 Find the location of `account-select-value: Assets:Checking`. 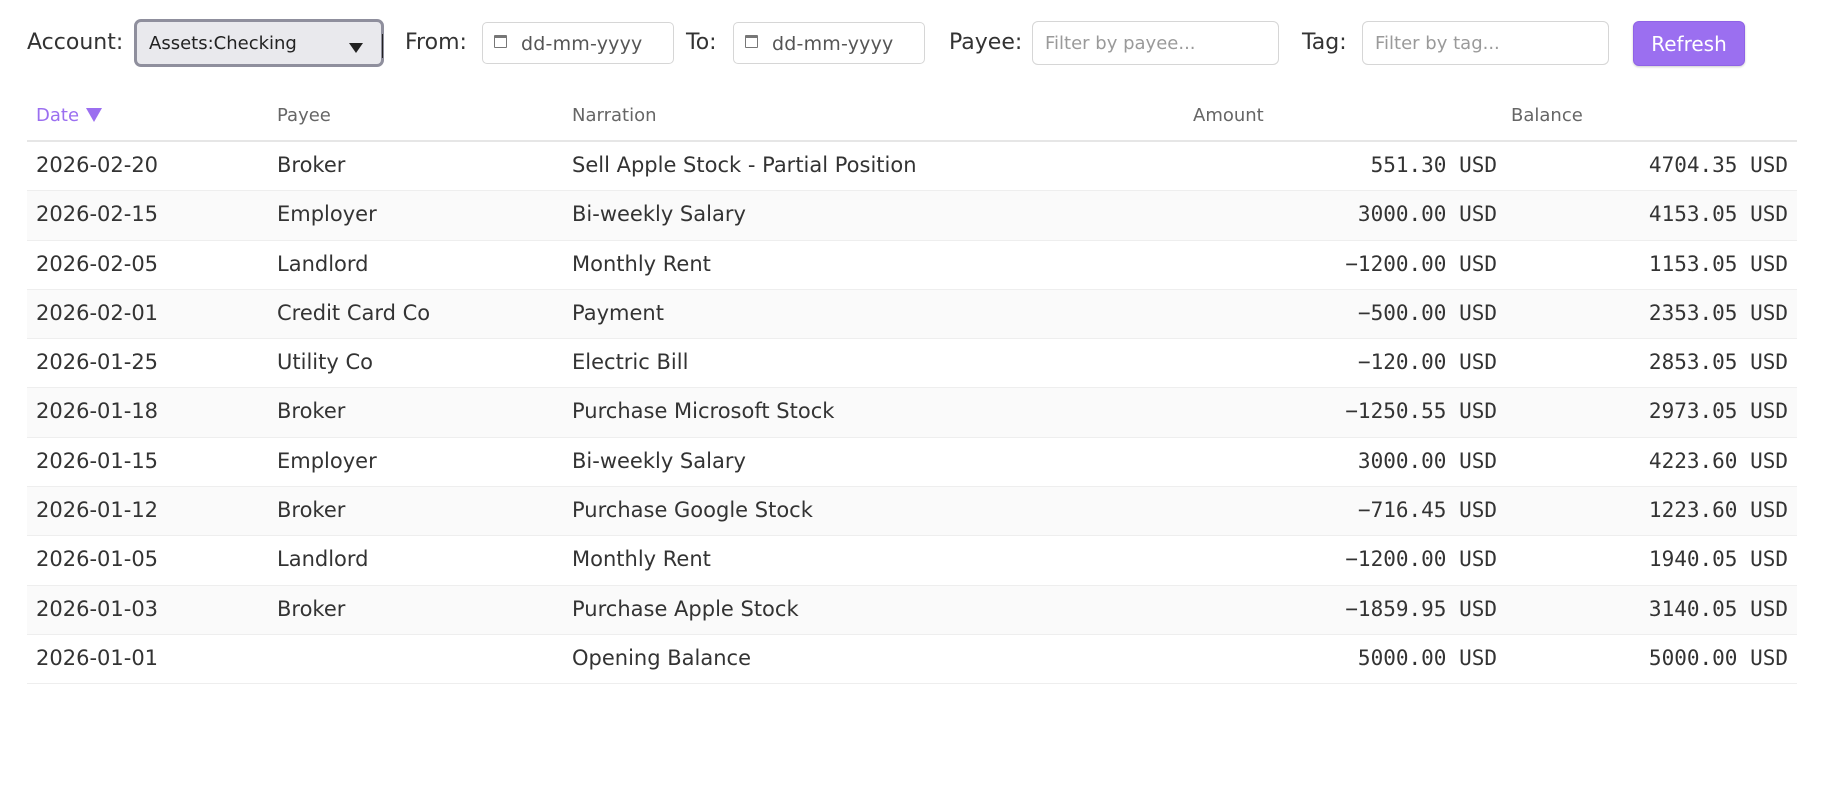

account-select-value: Assets:Checking is located at coordinates (223, 43).